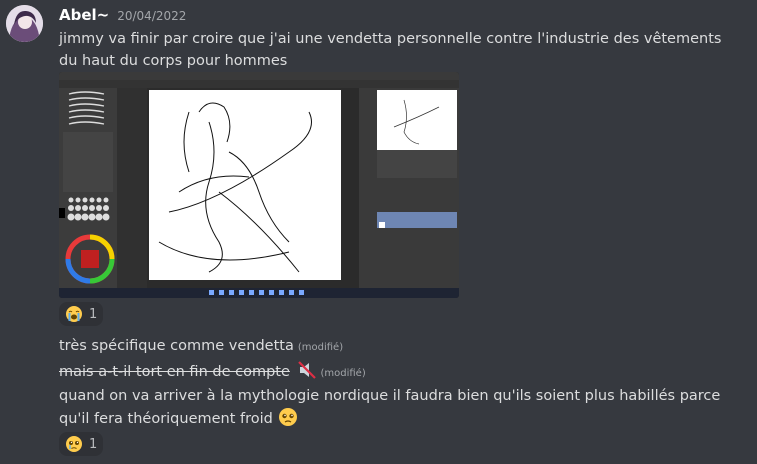 The width and height of the screenshot is (757, 464). I want to click on reaction-crying: 1, so click(81, 314).